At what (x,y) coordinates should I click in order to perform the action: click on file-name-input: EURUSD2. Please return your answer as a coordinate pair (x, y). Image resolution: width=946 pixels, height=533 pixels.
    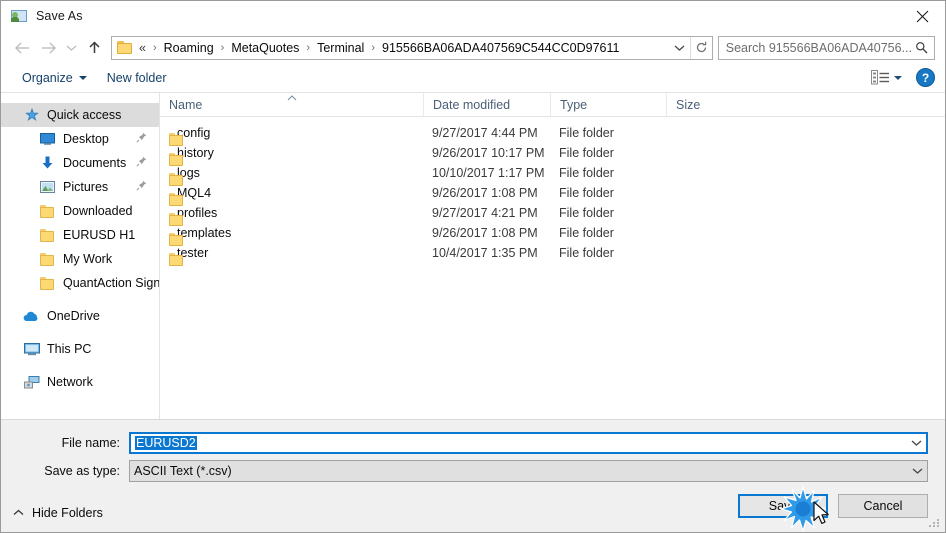
    Looking at the image, I should click on (528, 443).